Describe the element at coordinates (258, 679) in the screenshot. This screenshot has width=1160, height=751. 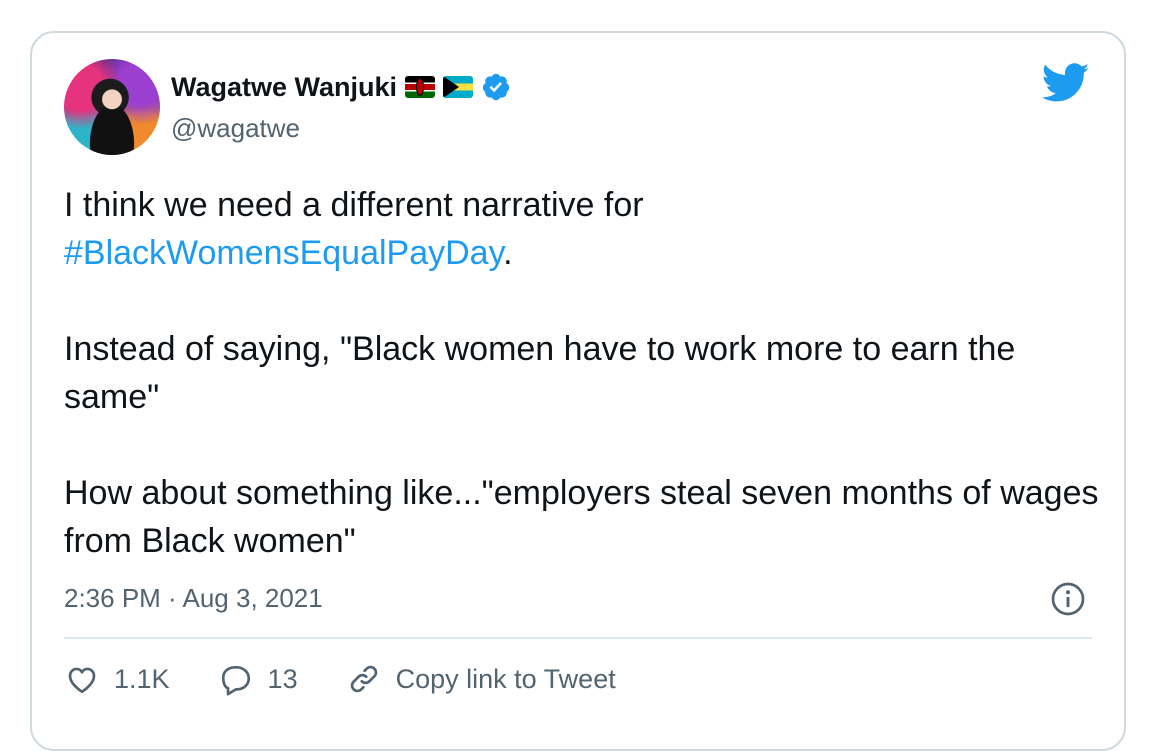
I see `reply-button: 13` at that location.